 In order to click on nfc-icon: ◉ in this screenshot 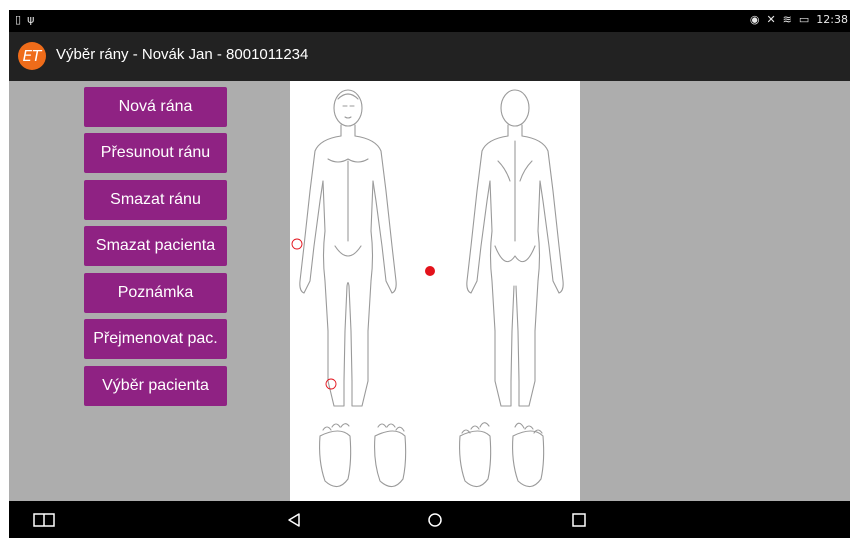, I will do `click(754, 19)`.